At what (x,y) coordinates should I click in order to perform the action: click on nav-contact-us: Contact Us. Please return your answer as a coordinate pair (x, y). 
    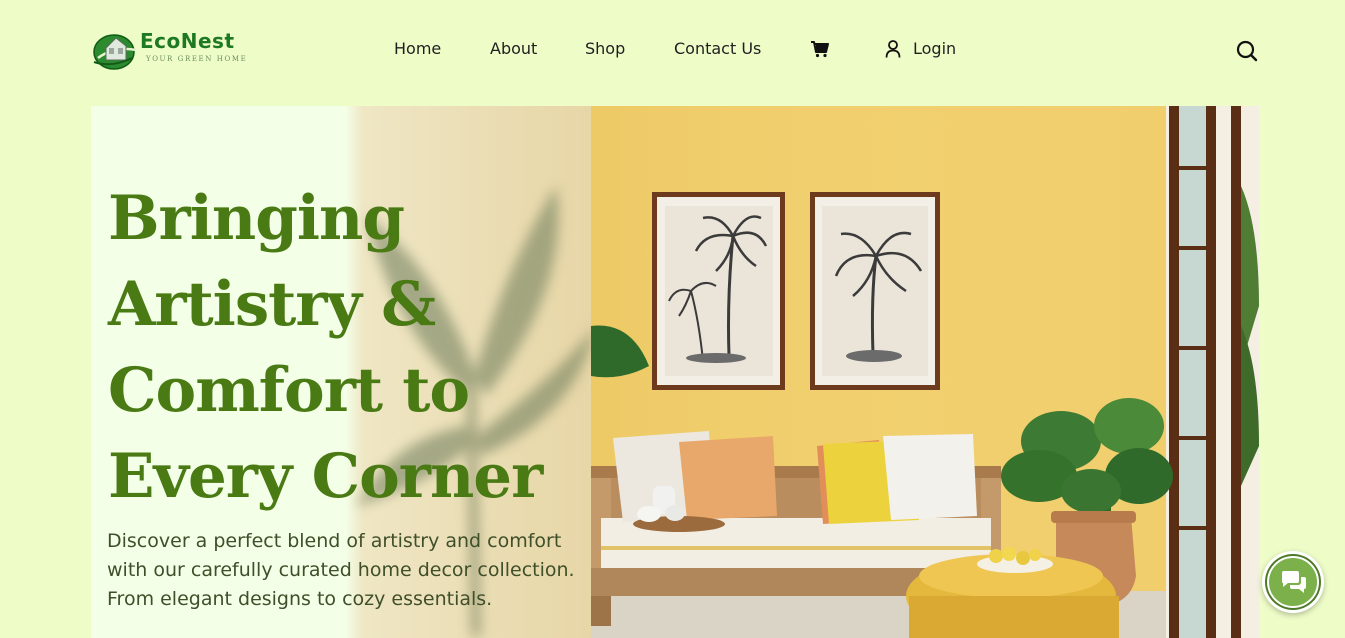
    Looking at the image, I should click on (717, 48).